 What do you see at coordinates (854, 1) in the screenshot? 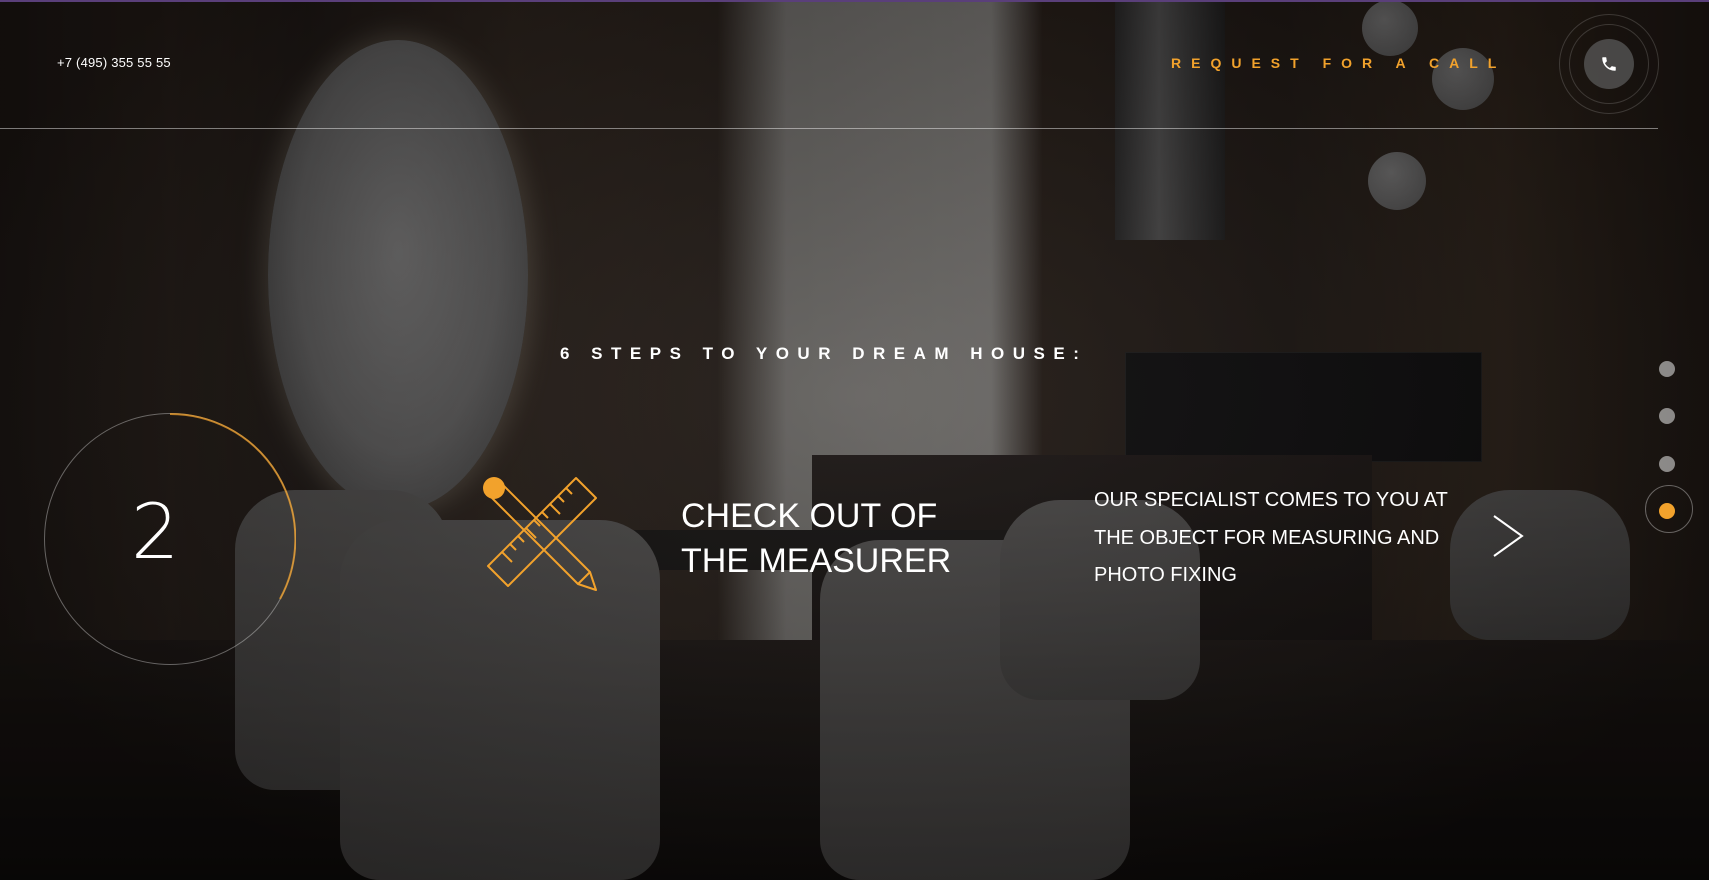
I see `top-accent-line` at bounding box center [854, 1].